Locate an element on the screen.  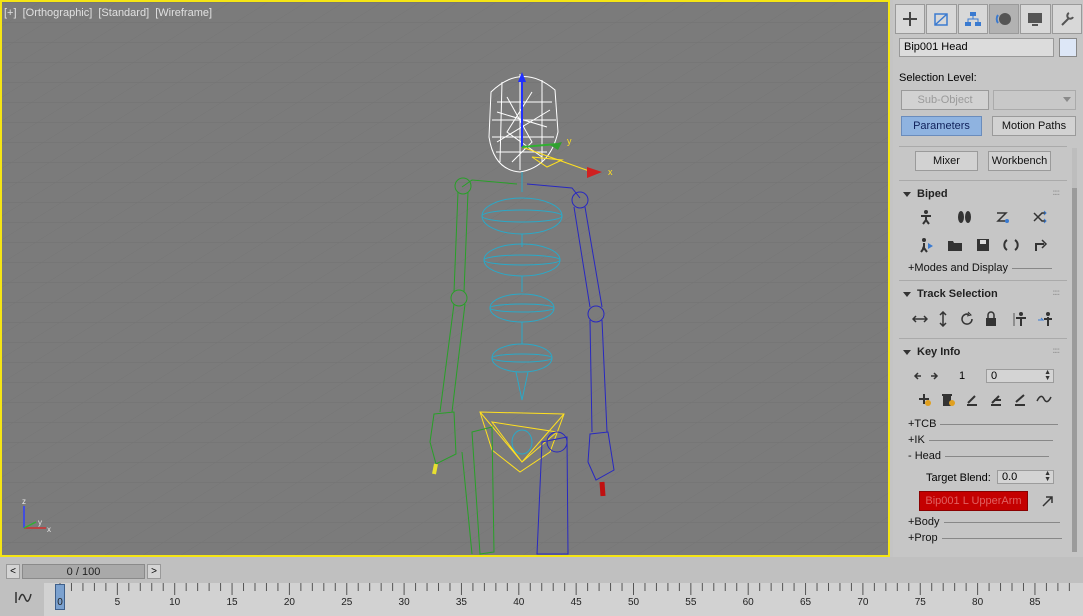
trackbar-tick-label: 5 is located at coordinates (117, 602).